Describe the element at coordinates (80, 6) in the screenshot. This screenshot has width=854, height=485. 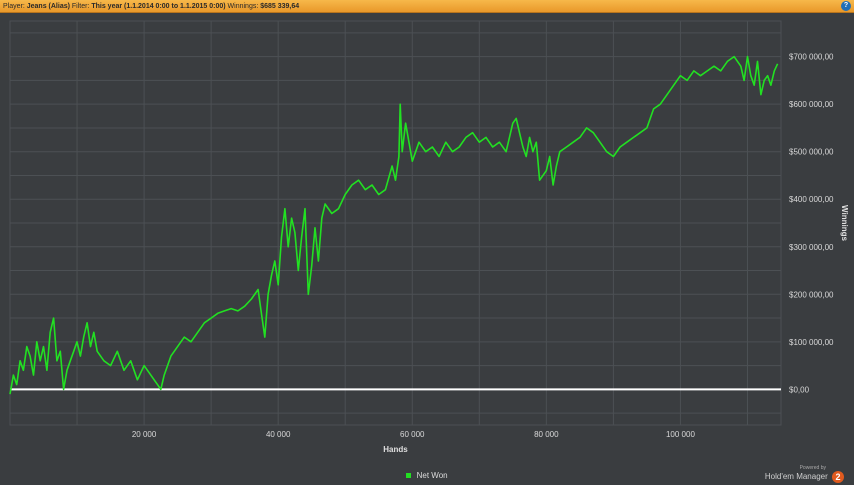
I see `filter-label: Filter:` at that location.